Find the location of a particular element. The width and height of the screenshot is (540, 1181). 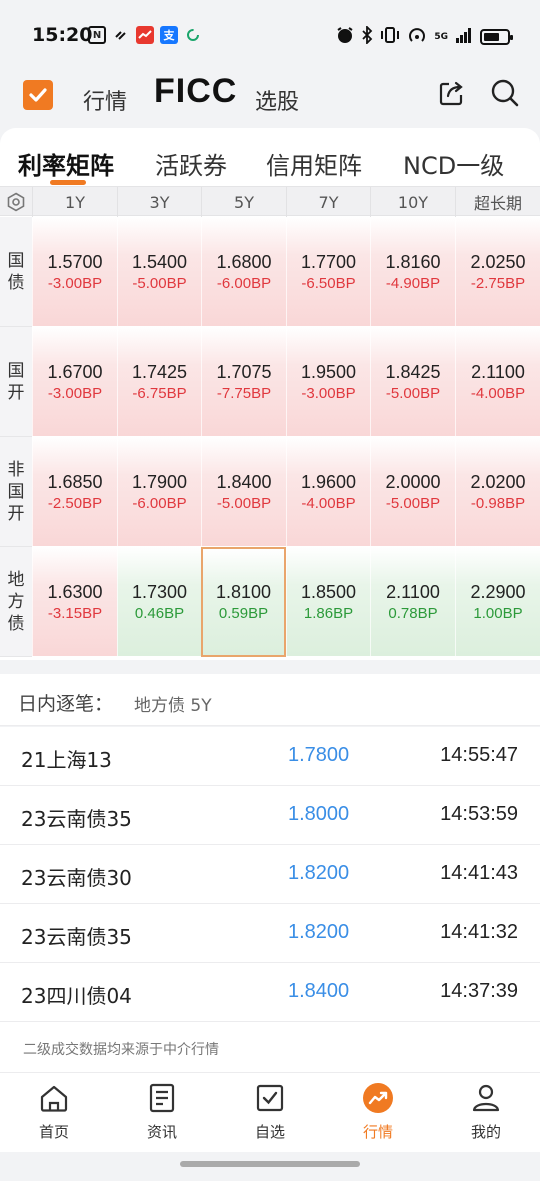

sync-icon is located at coordinates (193, 35).